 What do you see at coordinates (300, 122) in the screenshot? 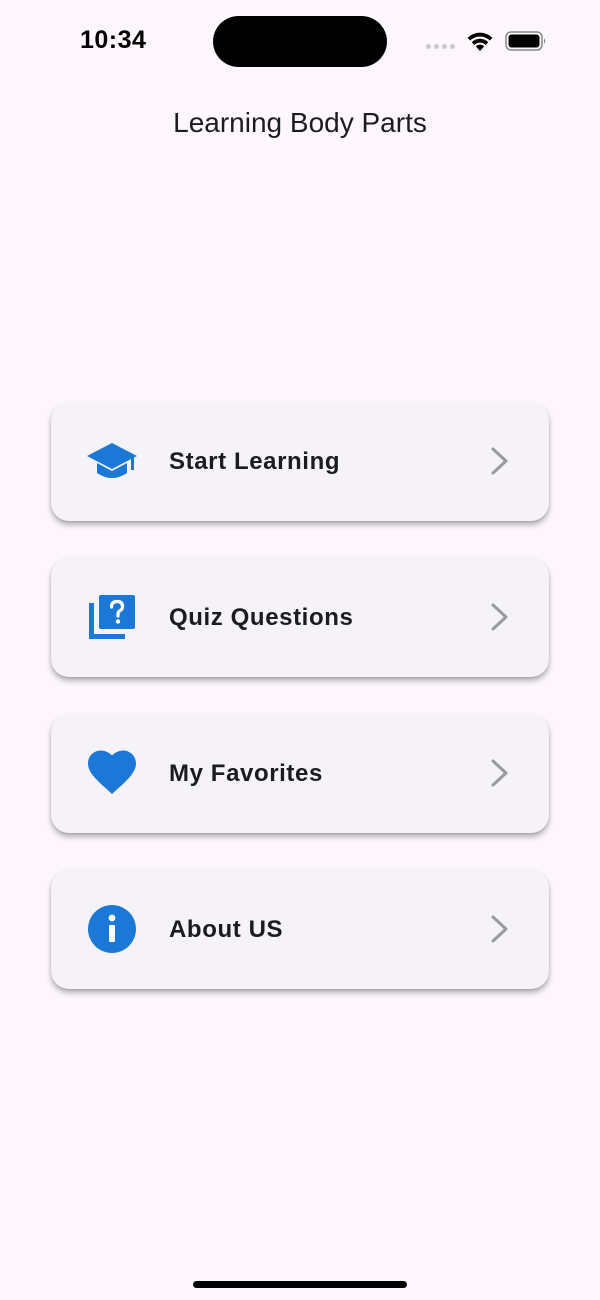
I see `page-title: Learning Body Parts` at bounding box center [300, 122].